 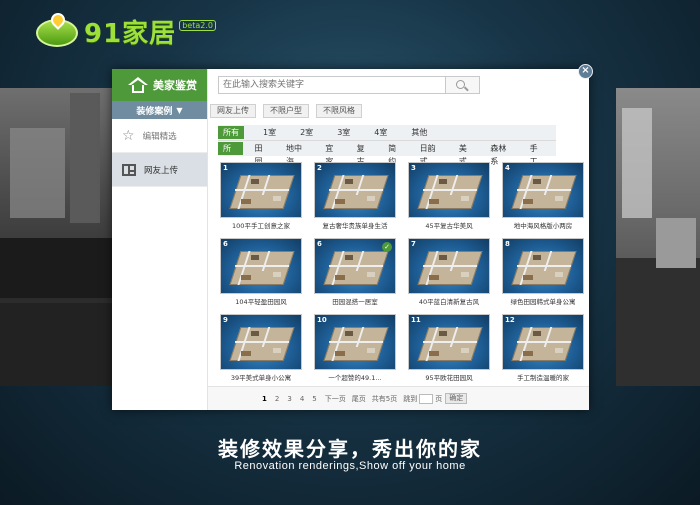 What do you see at coordinates (130, 33) in the screenshot?
I see `logo-text: 91家居` at bounding box center [130, 33].